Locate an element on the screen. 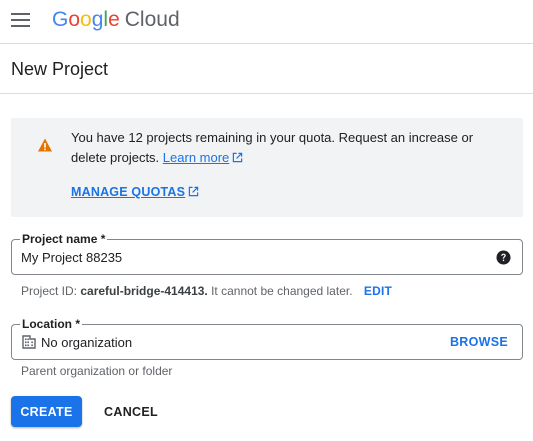  project-name-field: Project name * is located at coordinates (267, 253).